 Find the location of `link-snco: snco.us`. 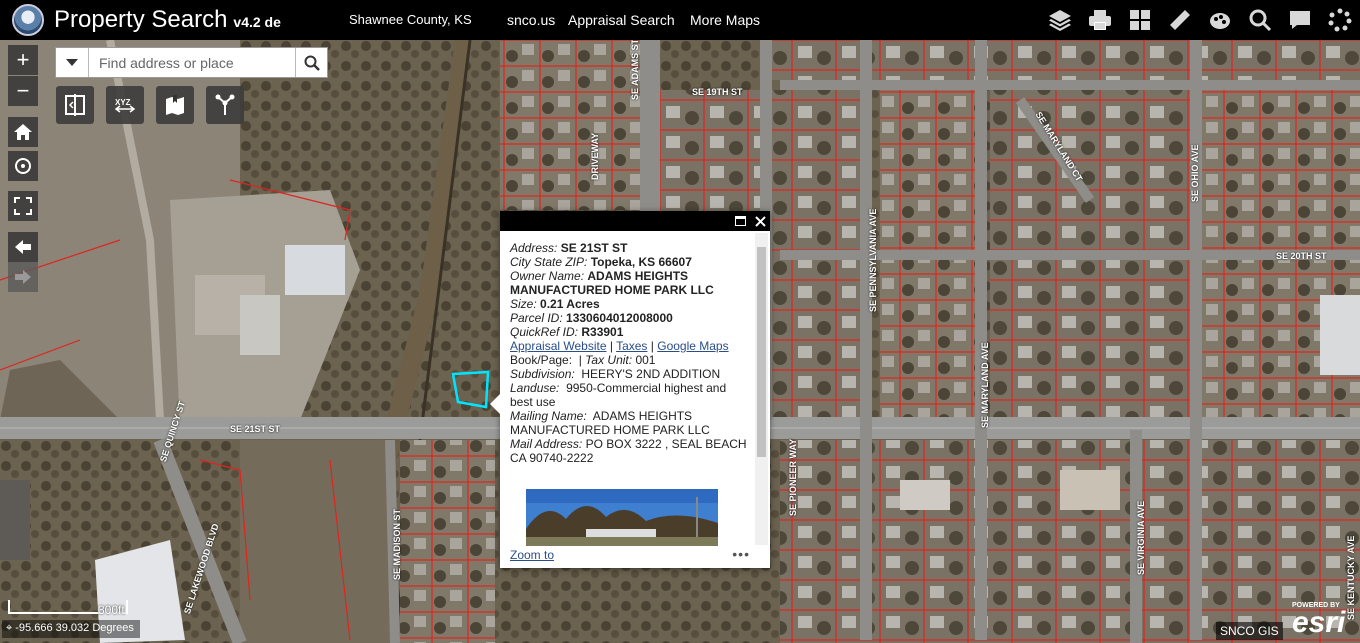

link-snco: snco.us is located at coordinates (531, 20).